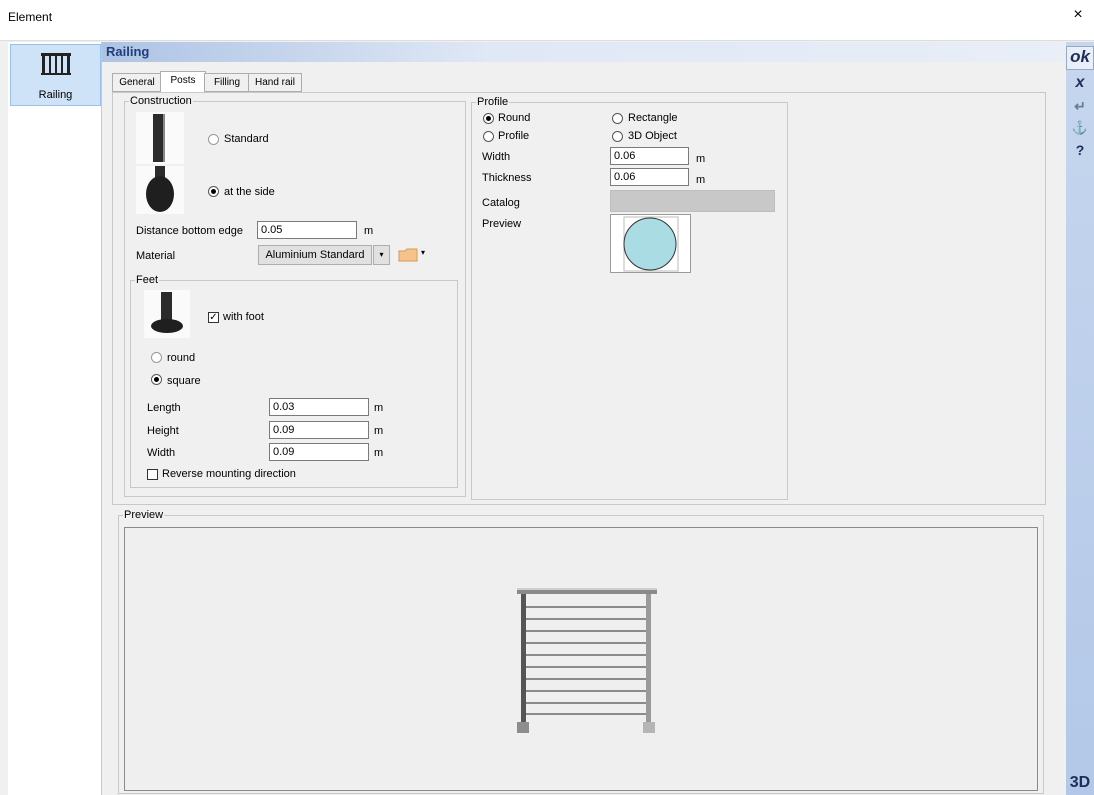 This screenshot has height=795, width=1094. I want to click on round-profile-label: Round, so click(514, 118).